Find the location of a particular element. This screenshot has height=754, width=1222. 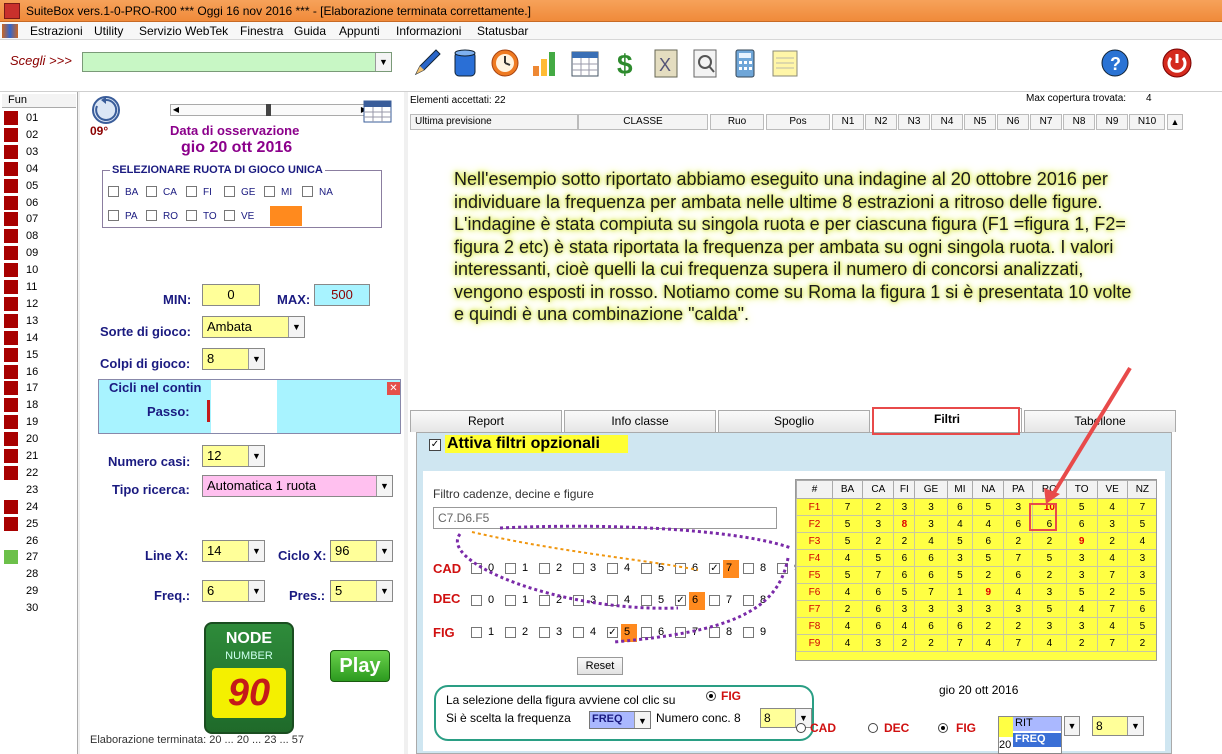

menu-app-icon is located at coordinates (10, 31).